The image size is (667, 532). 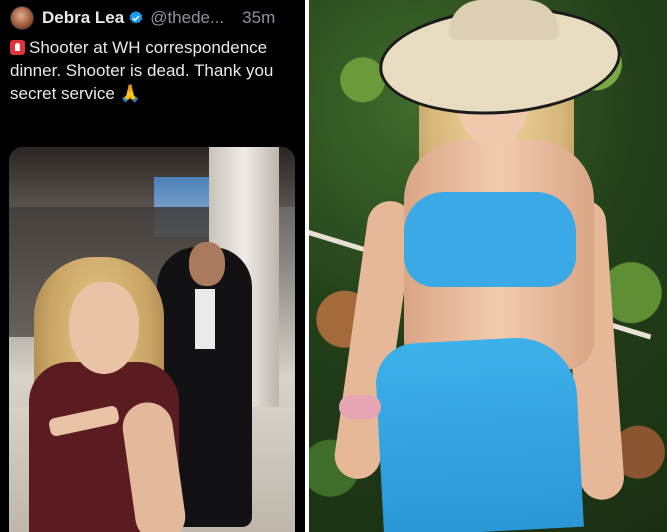 I want to click on blue-skirt, so click(x=479, y=433).